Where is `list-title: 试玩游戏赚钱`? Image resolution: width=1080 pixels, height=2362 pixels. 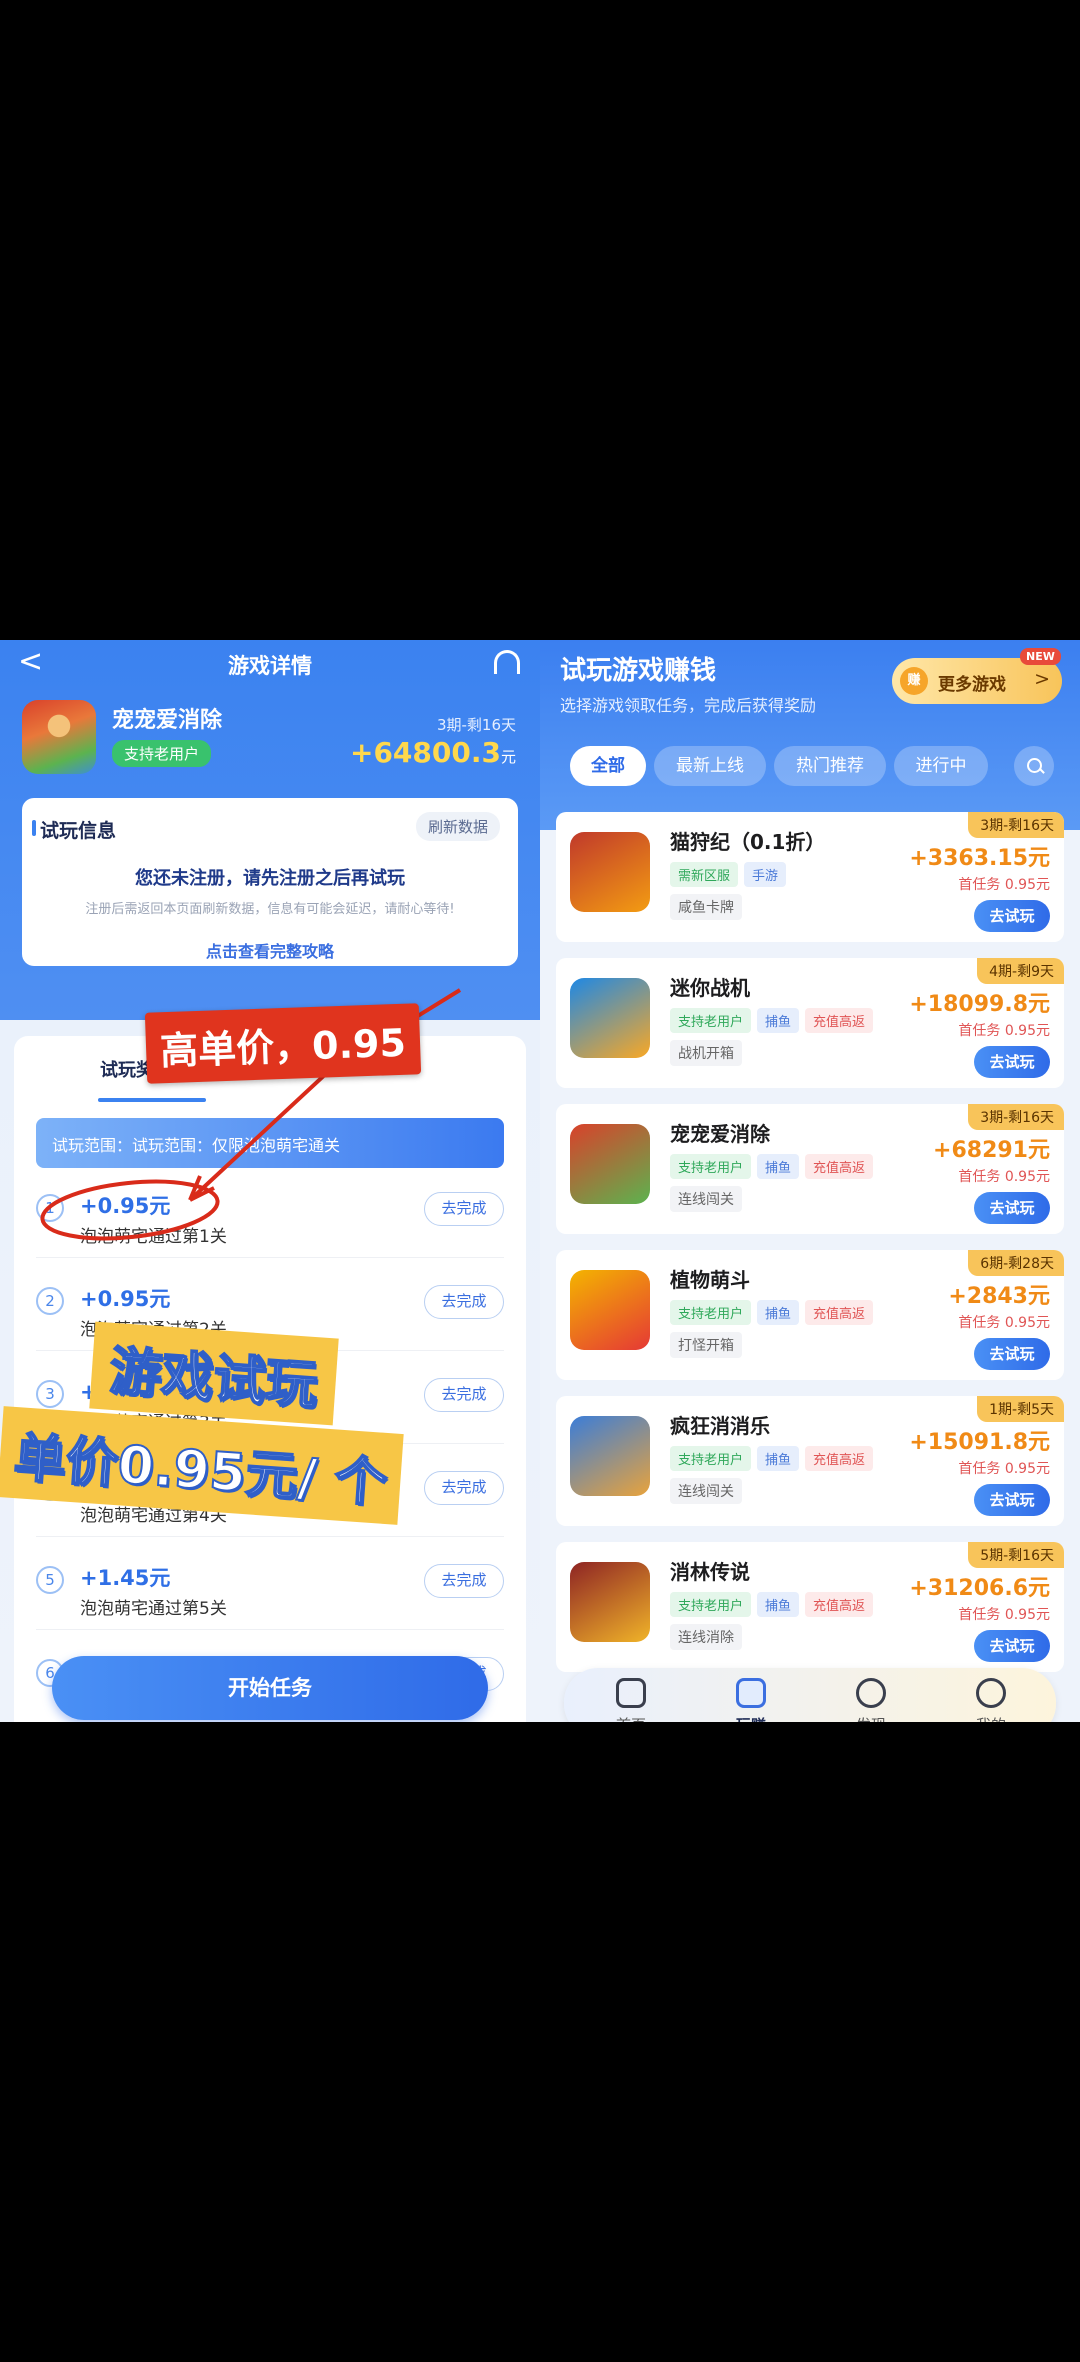
list-title: 试玩游戏赚钱 is located at coordinates (638, 671).